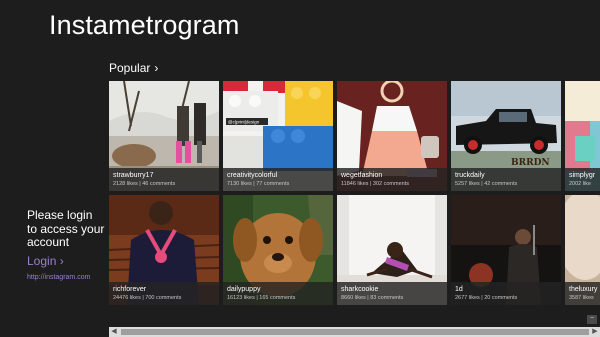  I want to click on tile-stats: 24476 likes | 700 comments, so click(147, 298).